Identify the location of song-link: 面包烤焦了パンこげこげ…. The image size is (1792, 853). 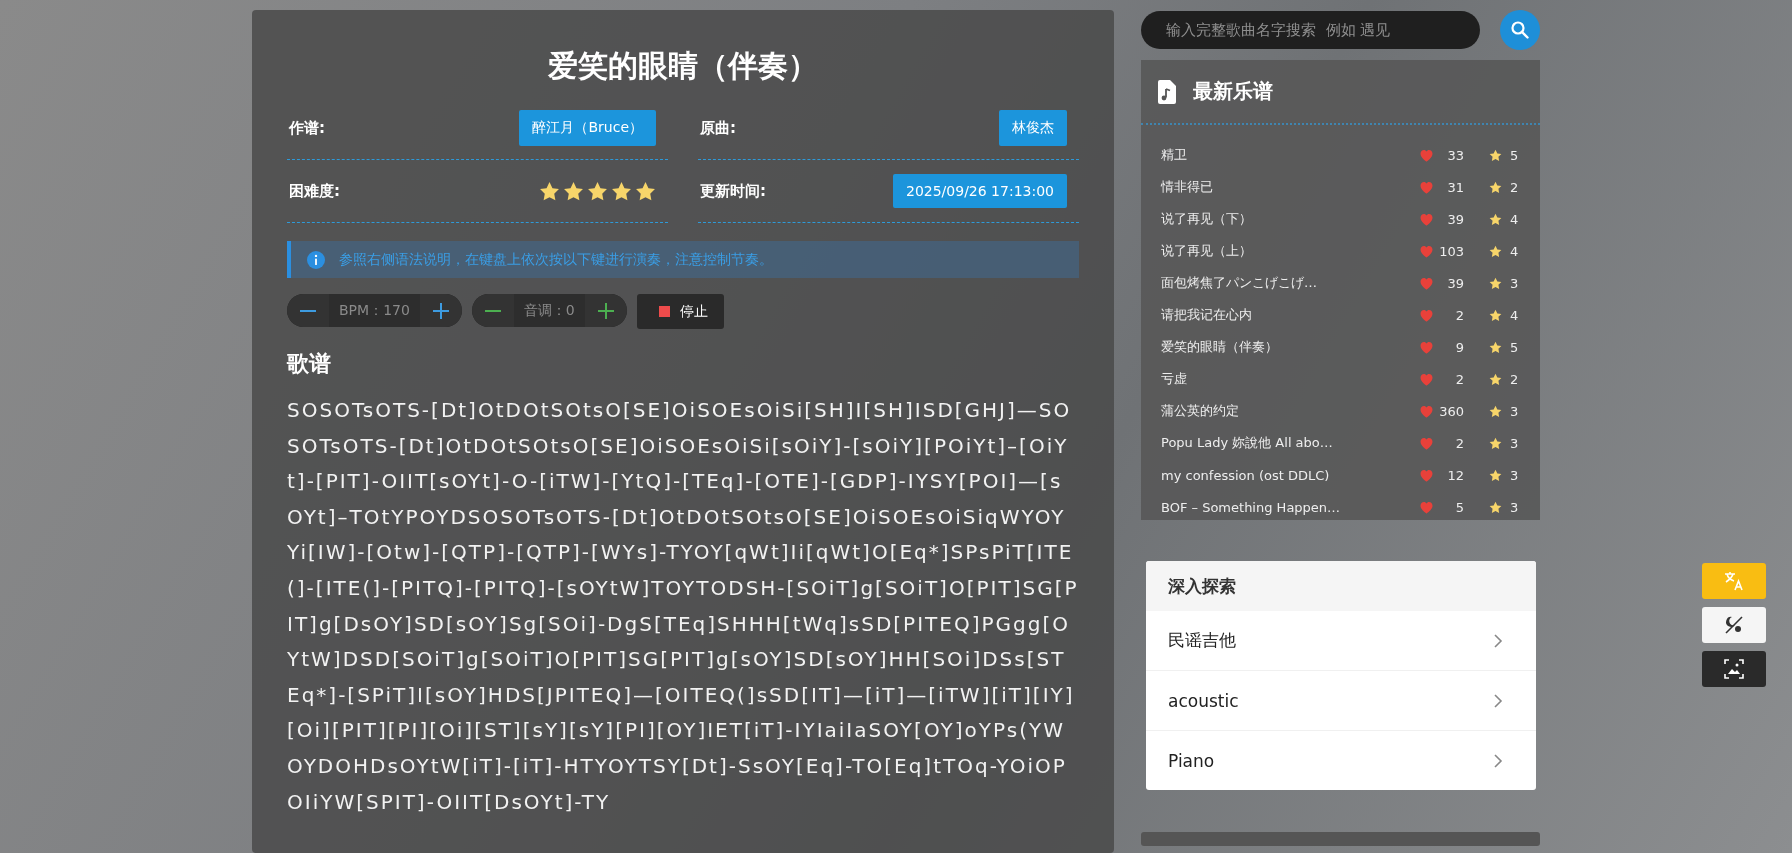
(1290, 283).